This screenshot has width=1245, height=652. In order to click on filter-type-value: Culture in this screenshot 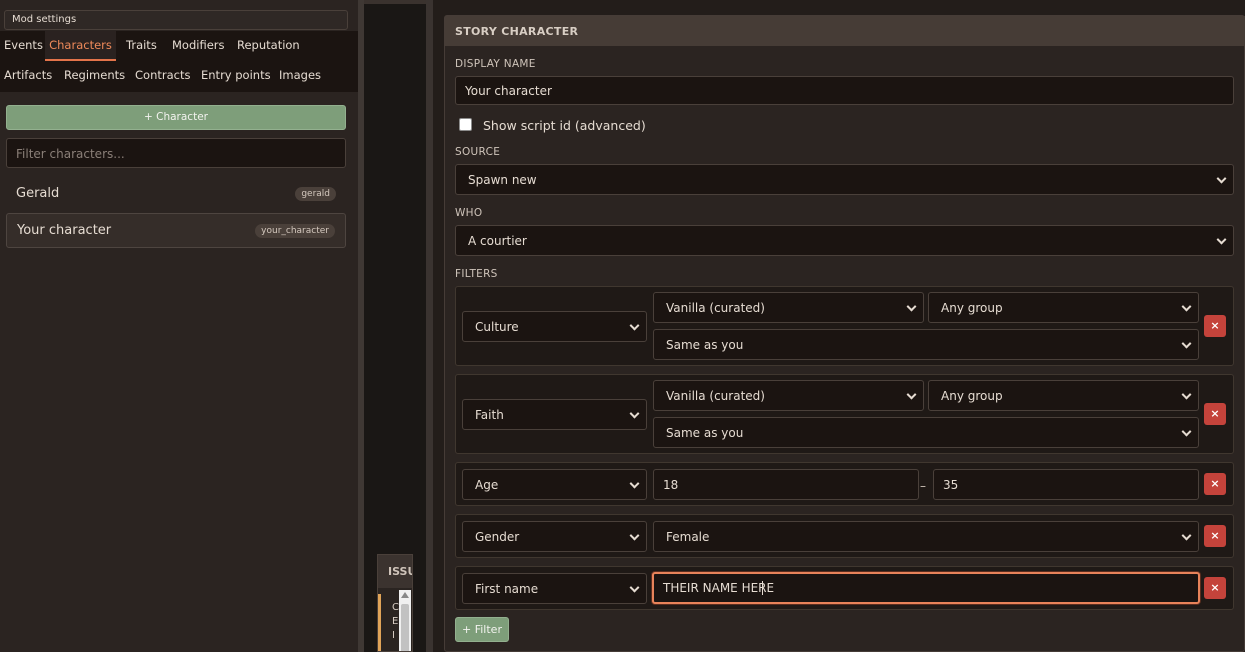, I will do `click(497, 326)`.